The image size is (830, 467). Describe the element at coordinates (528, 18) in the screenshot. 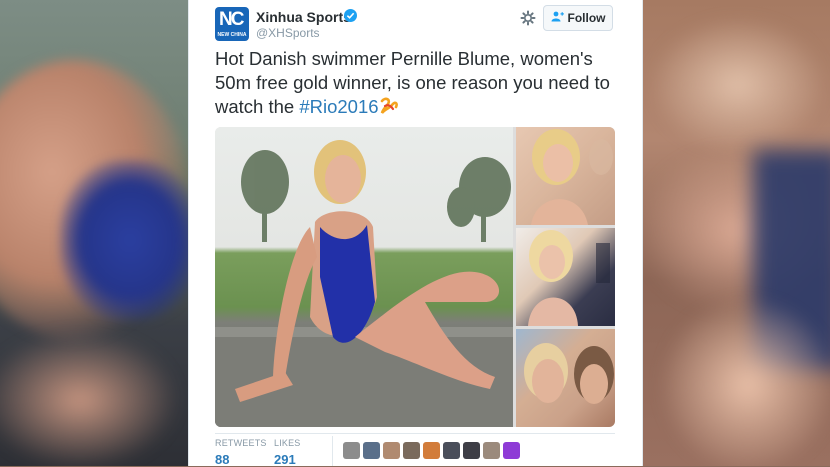

I see `gear-icon` at that location.